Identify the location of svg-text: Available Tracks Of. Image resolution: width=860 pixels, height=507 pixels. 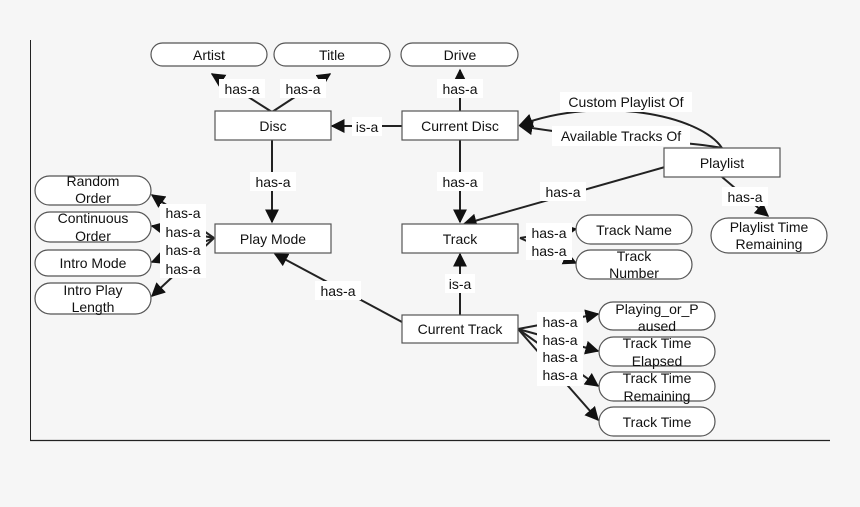
(621, 136).